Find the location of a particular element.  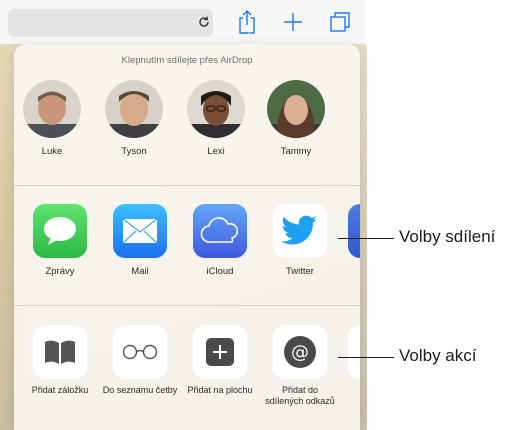

action-reading-list: Do seznamu četby is located at coordinates (140, 360).